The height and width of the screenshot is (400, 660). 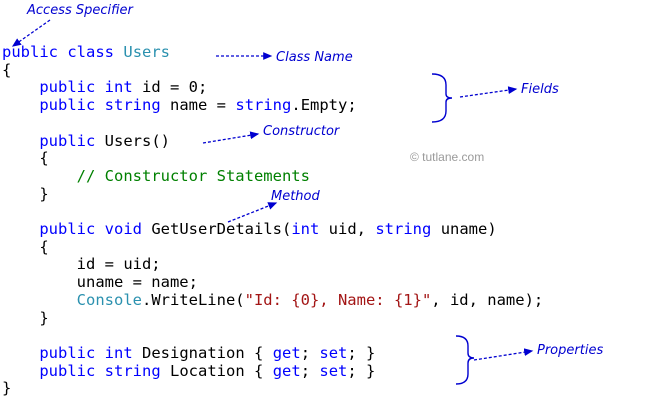 What do you see at coordinates (488, 92) in the screenshot?
I see `fields-arrow` at bounding box center [488, 92].